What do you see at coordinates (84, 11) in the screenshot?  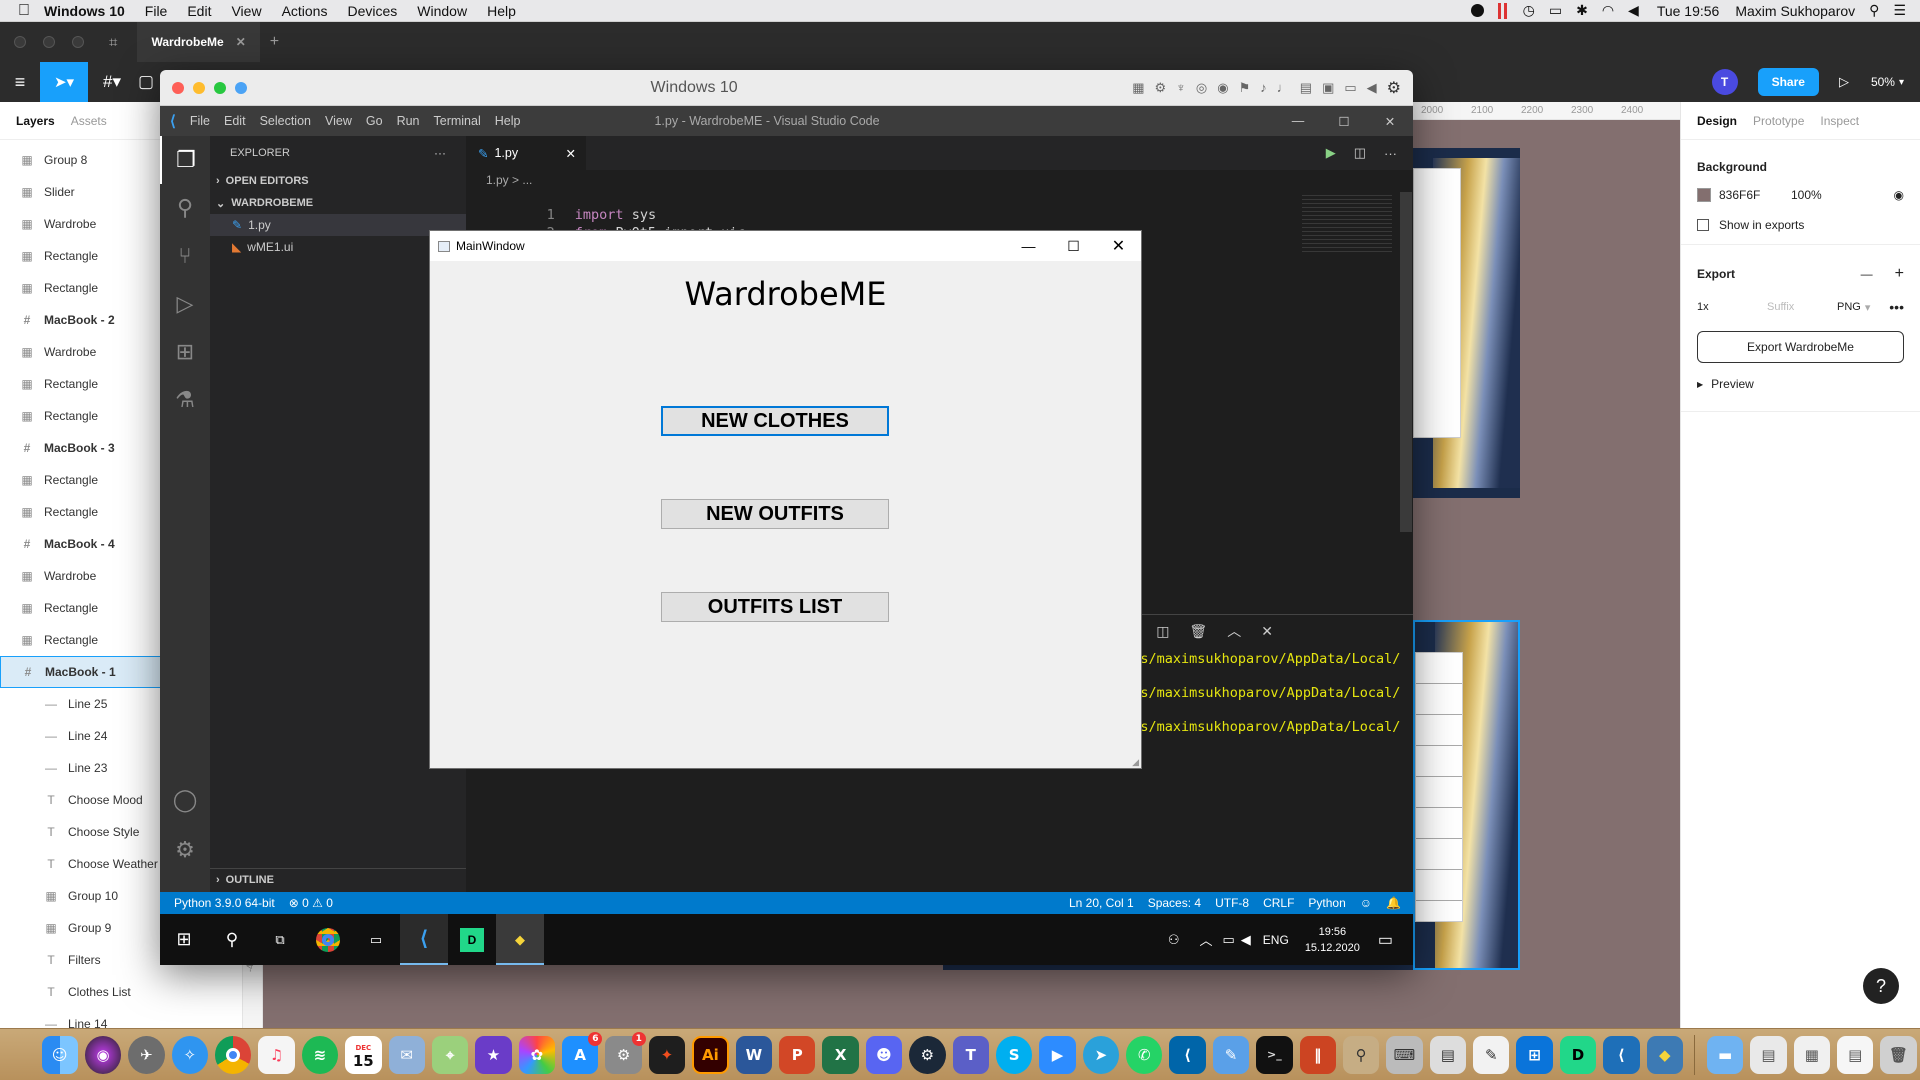 I see `menubar-app-name: Windows 10` at bounding box center [84, 11].